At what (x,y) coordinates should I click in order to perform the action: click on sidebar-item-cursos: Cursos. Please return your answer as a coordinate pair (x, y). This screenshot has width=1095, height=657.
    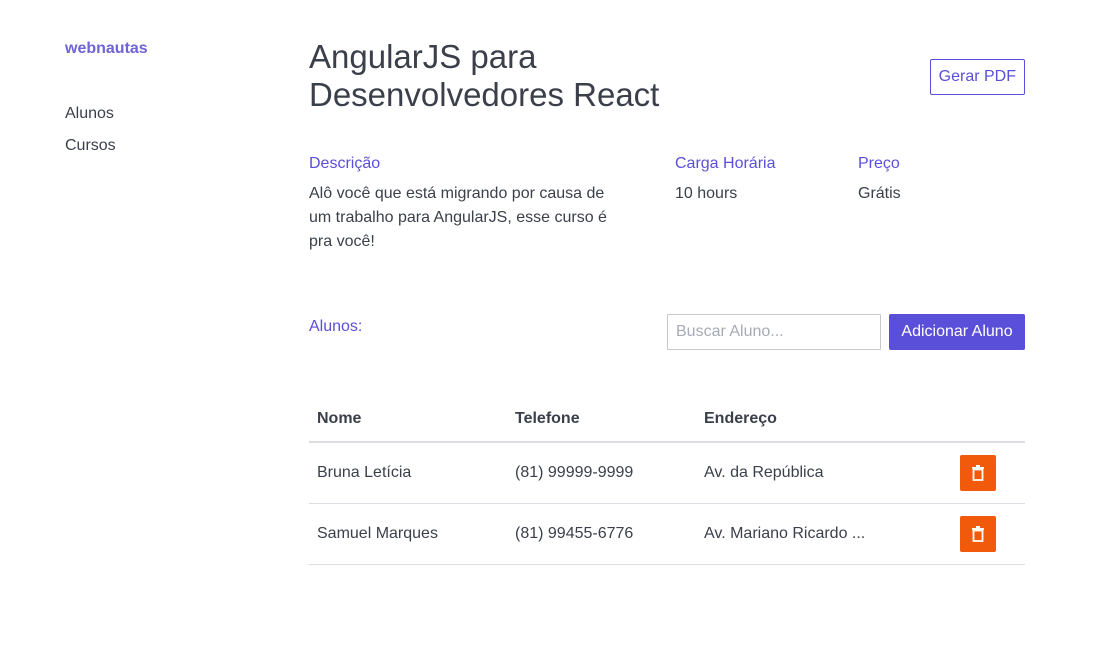
    Looking at the image, I should click on (165, 146).